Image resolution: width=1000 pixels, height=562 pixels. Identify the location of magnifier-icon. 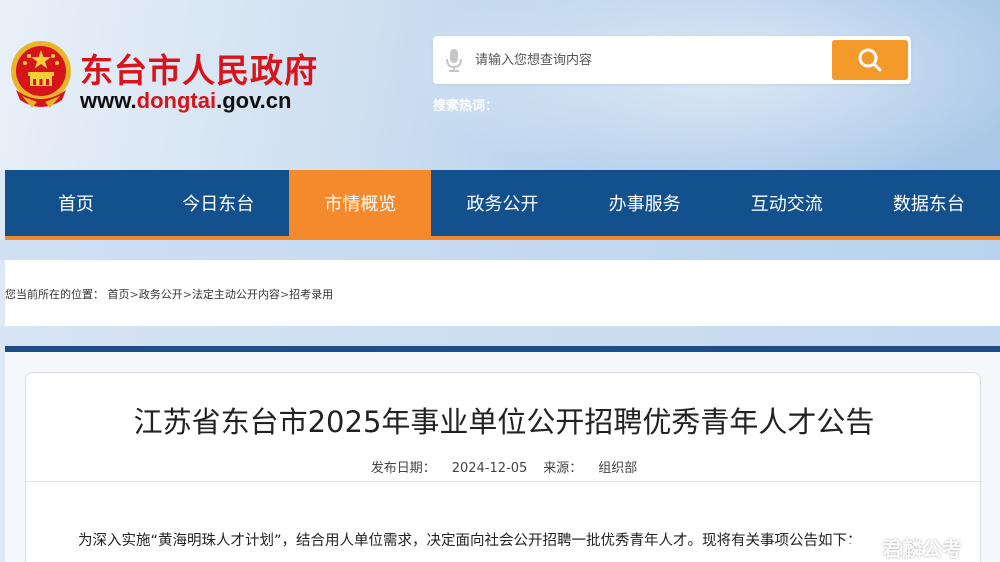
(870, 60).